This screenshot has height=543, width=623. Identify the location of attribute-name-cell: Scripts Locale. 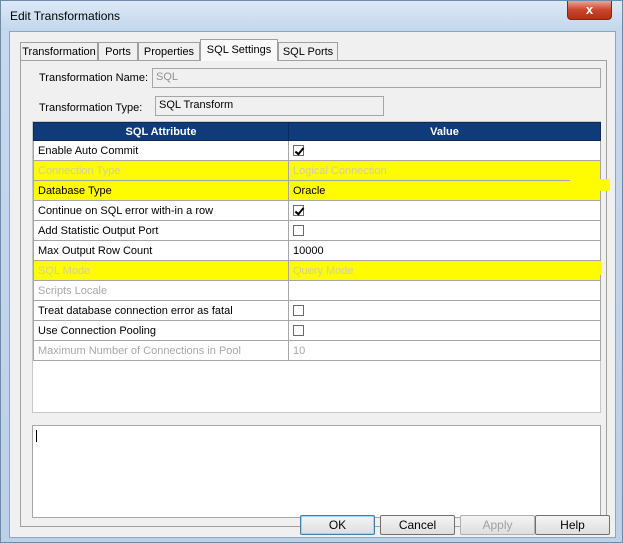
(161, 290).